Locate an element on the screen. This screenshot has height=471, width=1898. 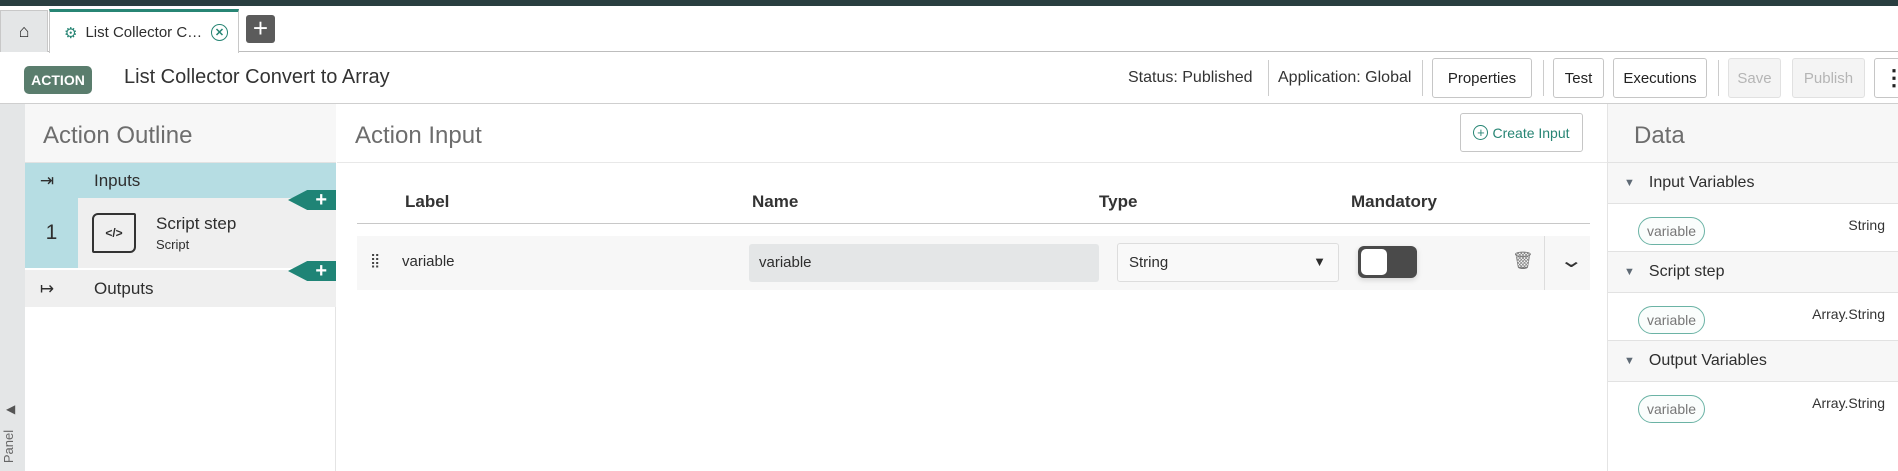
action-badge: ACTION is located at coordinates (58, 80).